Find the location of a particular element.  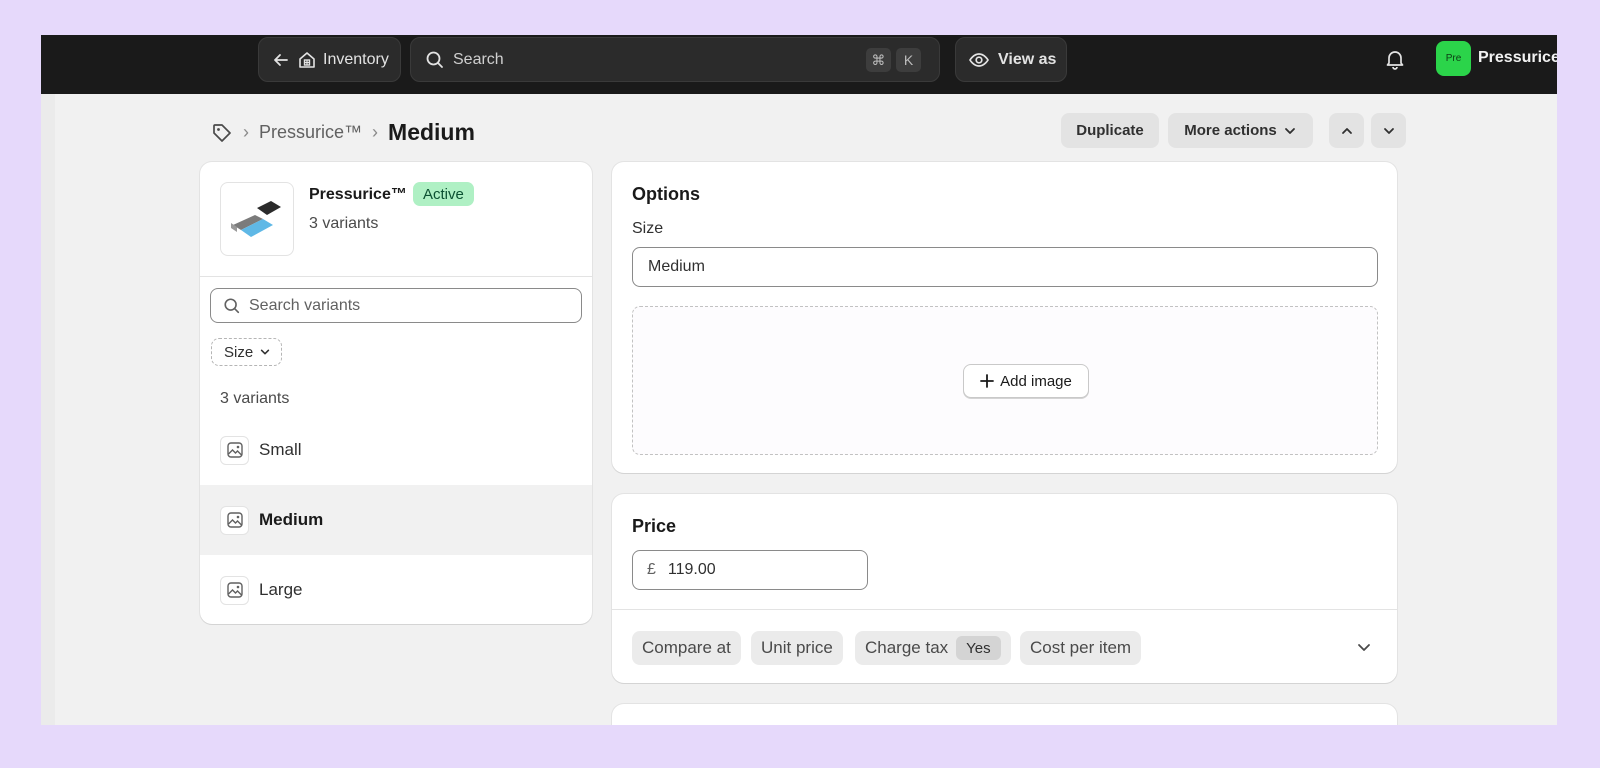

product-image is located at coordinates (256, 219).